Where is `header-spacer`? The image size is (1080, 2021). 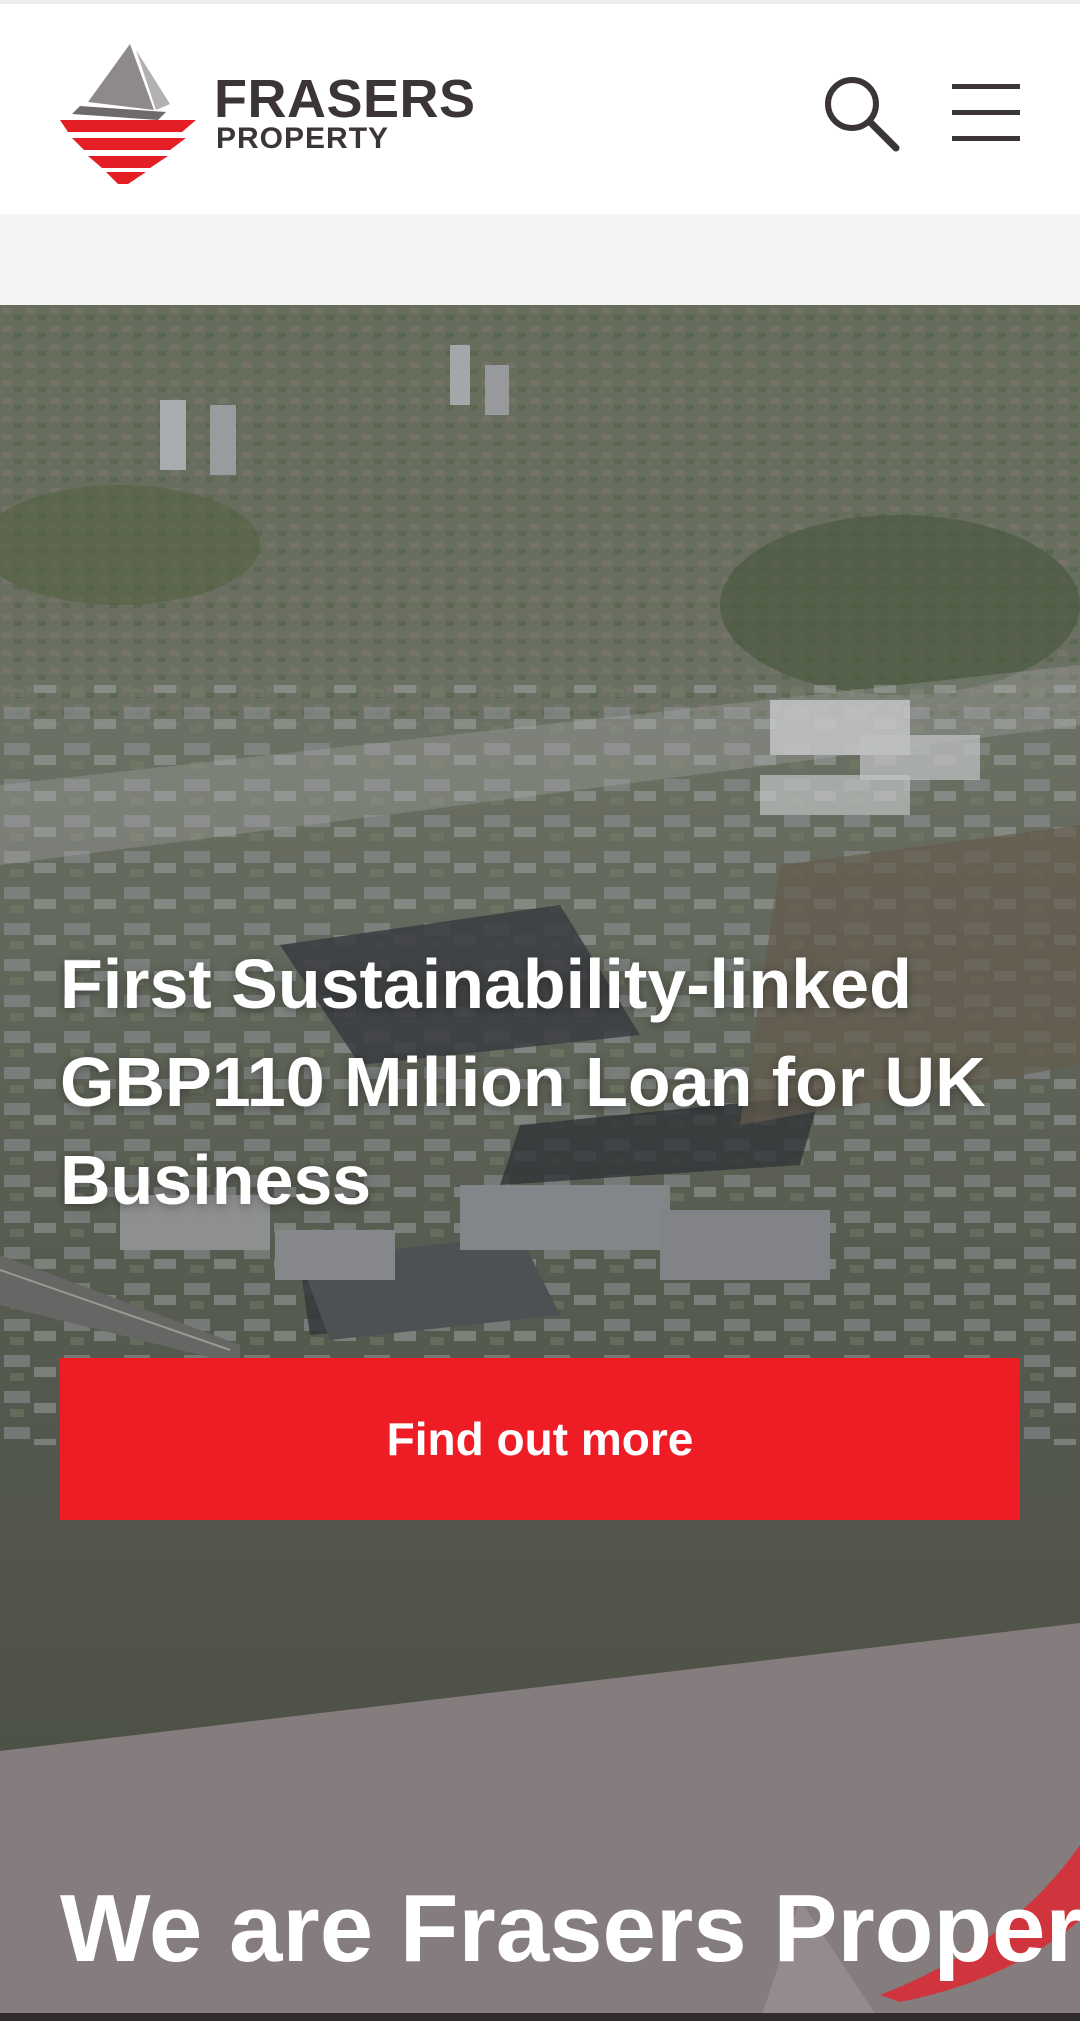 header-spacer is located at coordinates (540, 259).